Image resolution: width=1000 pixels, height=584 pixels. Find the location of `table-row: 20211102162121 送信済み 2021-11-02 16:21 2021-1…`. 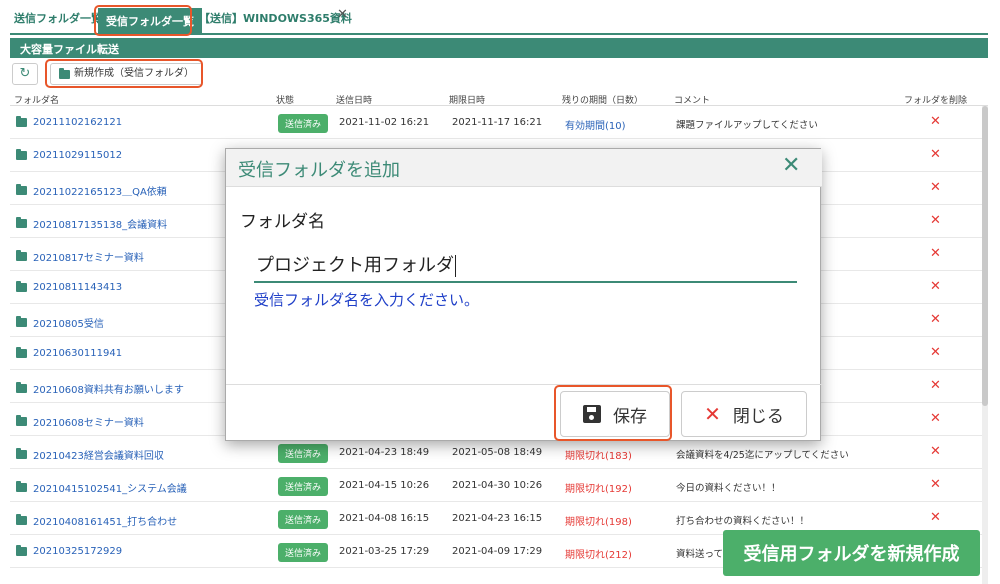

table-row: 20211102162121 送信済み 2021-11-02 16:21 2021-1… is located at coordinates (499, 122).